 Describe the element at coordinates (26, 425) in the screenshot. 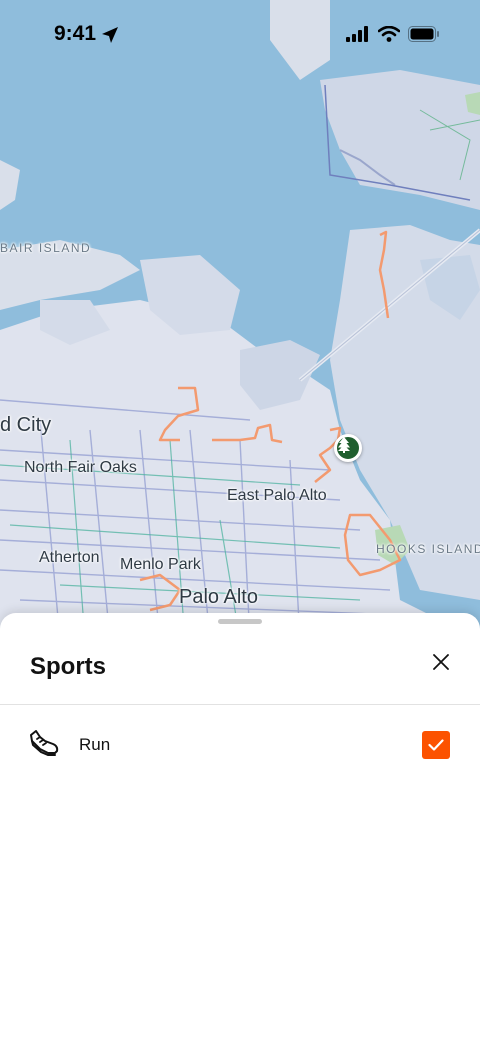

I see `map-label-redwood-city: d City` at that location.